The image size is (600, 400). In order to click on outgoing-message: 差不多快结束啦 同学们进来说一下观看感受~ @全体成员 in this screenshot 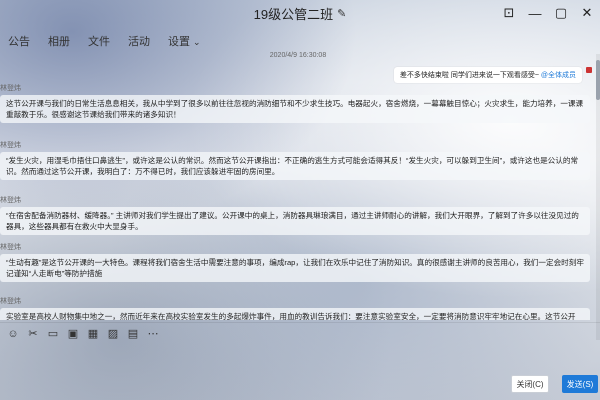, I will do `click(492, 75)`.